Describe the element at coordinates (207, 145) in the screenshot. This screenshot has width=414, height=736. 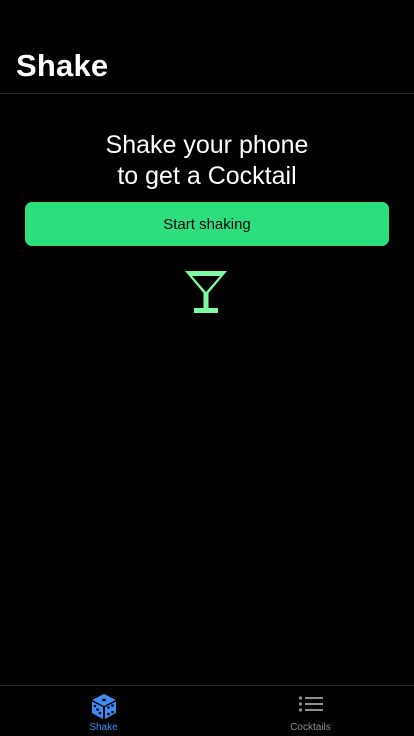
I see `headline-line-1: Shake your phone` at that location.